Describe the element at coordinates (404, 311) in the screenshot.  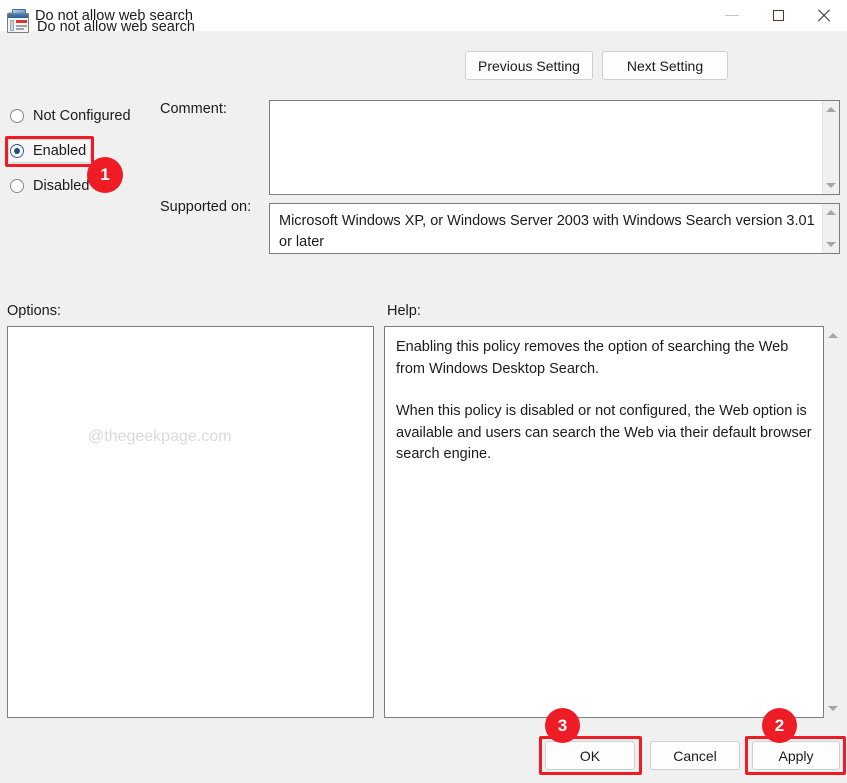
I see `help-label: Help:` at that location.